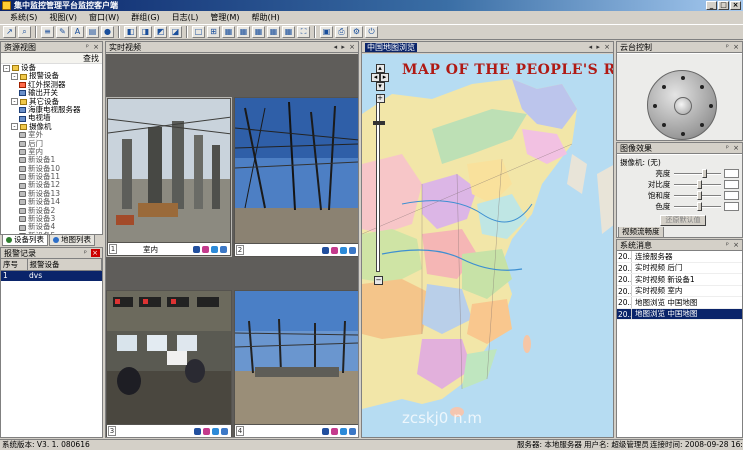 The image size is (743, 450). Describe the element at coordinates (224, 17) in the screenshot. I see `menu-manage: 管理(M)` at that location.